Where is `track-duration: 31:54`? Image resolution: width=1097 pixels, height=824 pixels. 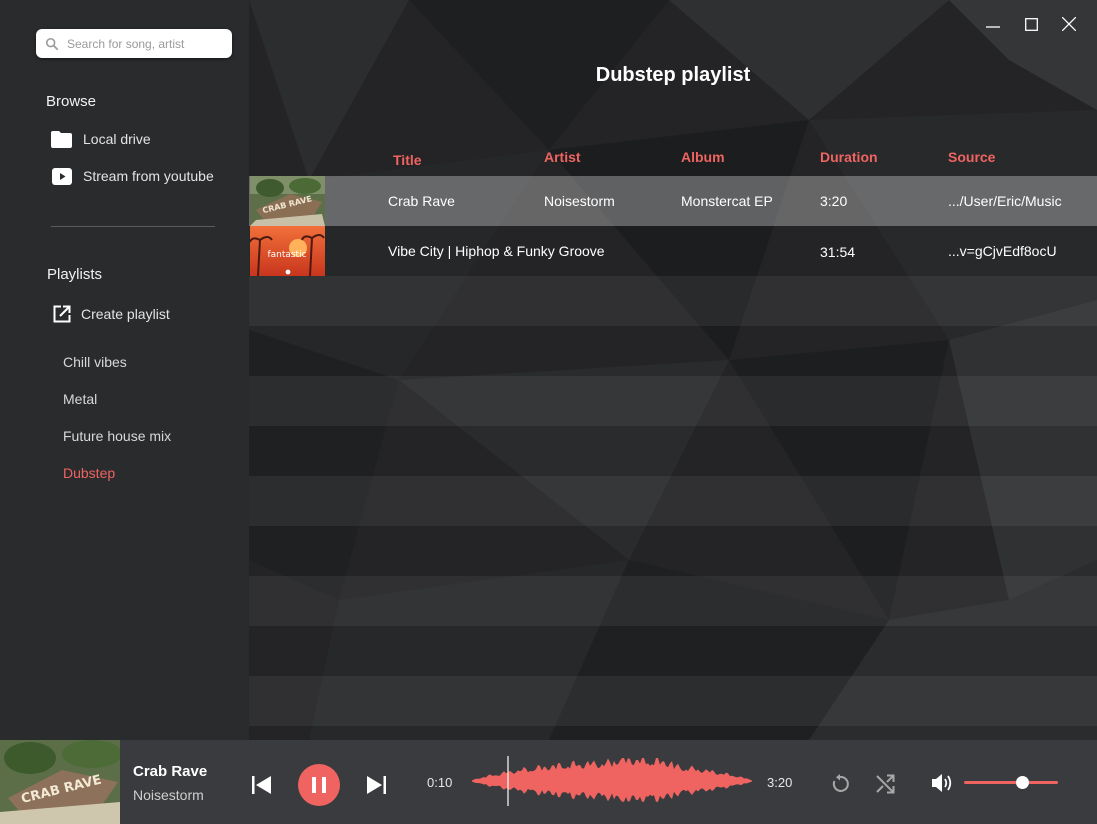 track-duration: 31:54 is located at coordinates (838, 252).